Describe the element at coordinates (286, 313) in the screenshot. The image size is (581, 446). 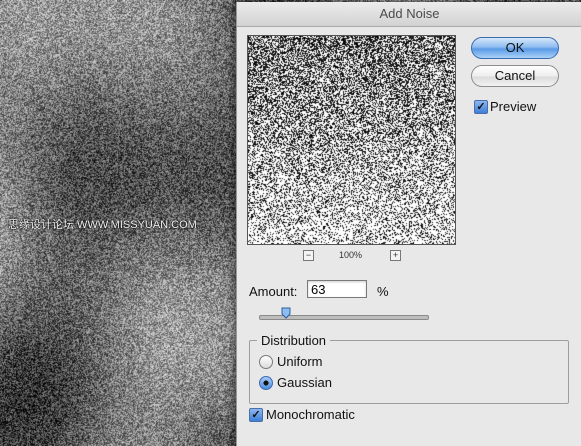
I see `amount-slider-thumb` at that location.